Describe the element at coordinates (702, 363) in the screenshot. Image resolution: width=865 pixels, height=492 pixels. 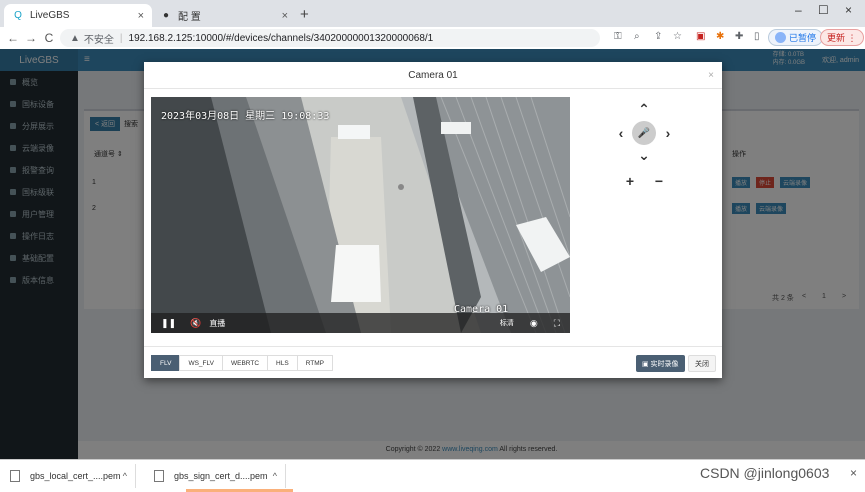
I see `close-button: 关闭` at that location.